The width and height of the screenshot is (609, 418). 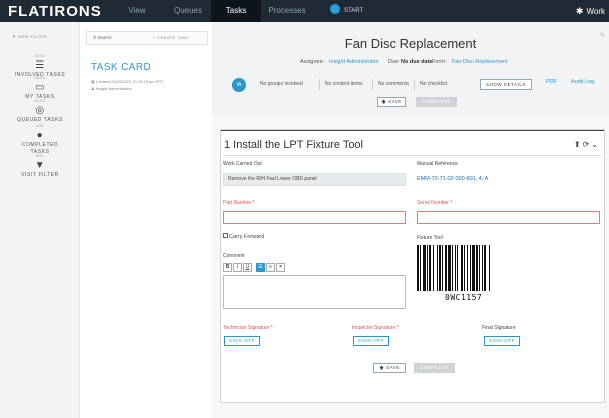 I want to click on target-icon: ◎, so click(x=40, y=110).